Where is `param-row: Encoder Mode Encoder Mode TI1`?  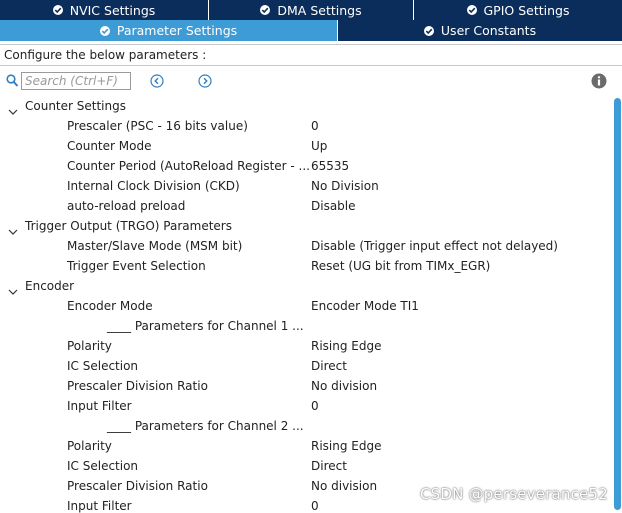 param-row: Encoder Mode Encoder Mode TI1 is located at coordinates (306, 306).